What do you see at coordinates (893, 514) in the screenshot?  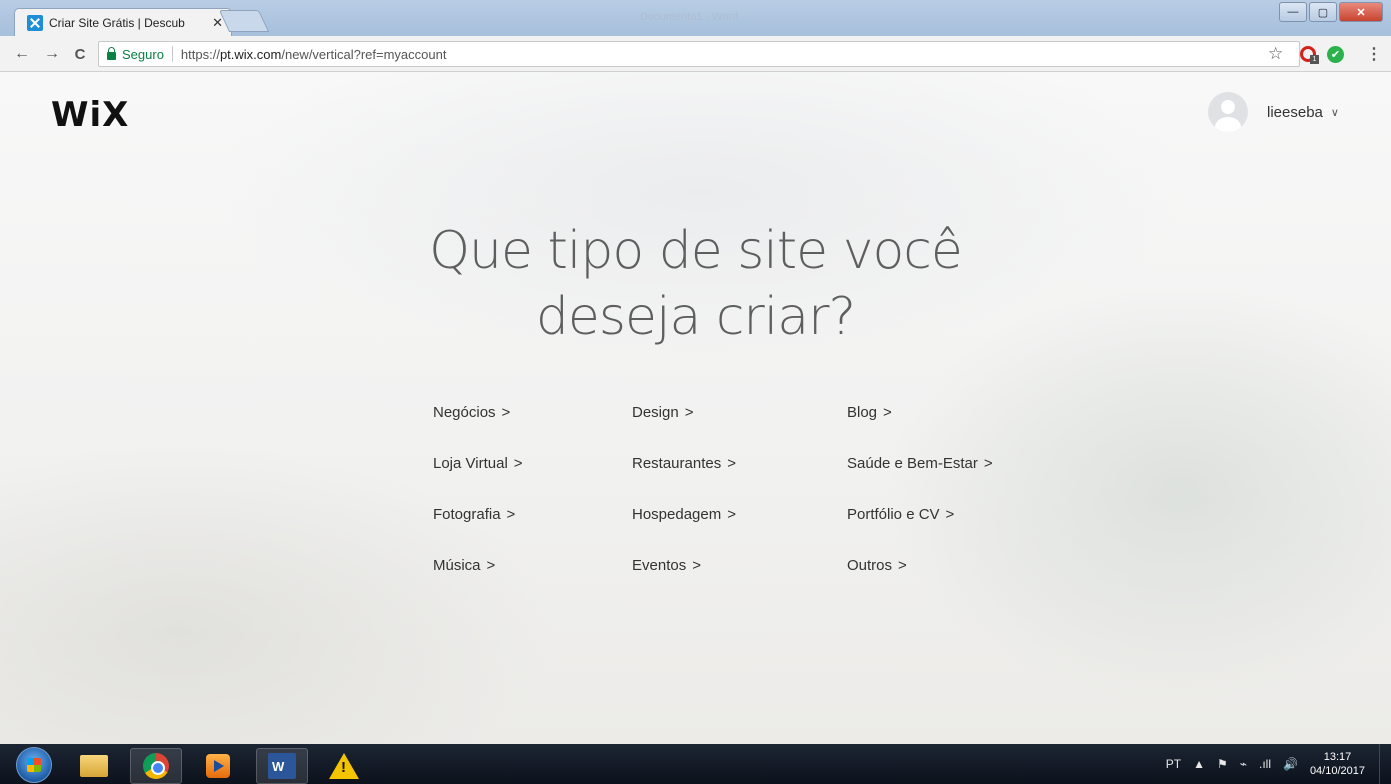 I see `category-label: Portfólio e CV` at bounding box center [893, 514].